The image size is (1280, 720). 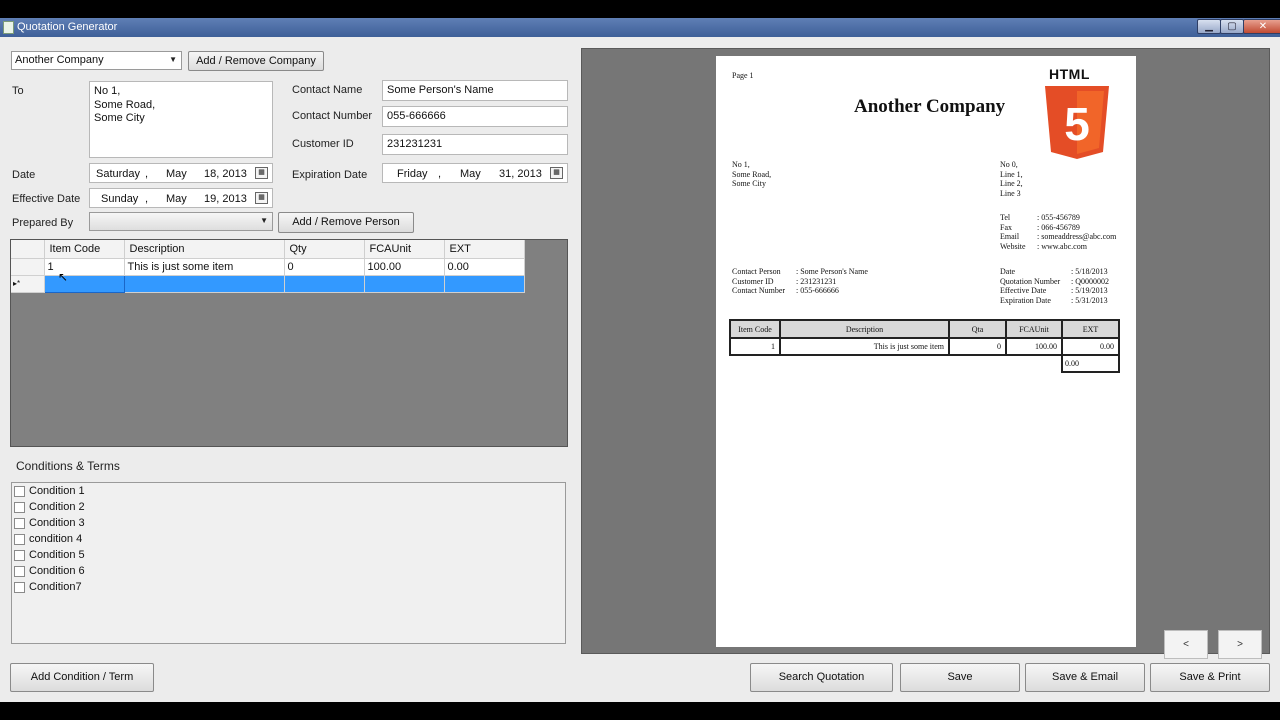 I want to click on condition-label: Condition 1, so click(x=57, y=491).